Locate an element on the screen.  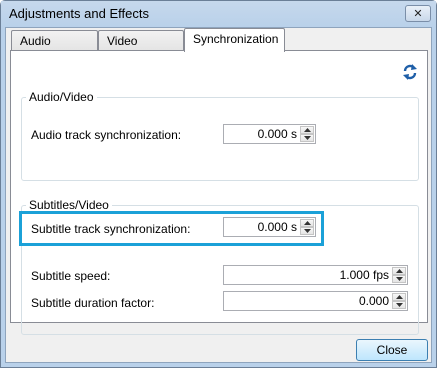
subtitle-speed-spinbox: 1.000 fps is located at coordinates (315, 275).